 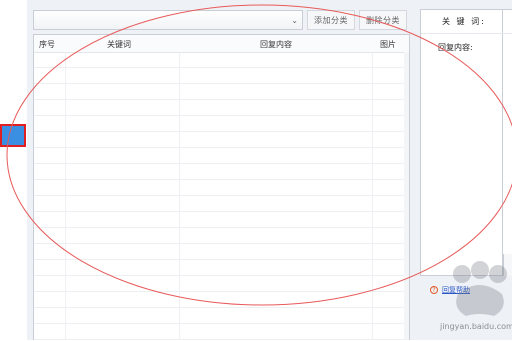 What do you see at coordinates (119, 44) in the screenshot?
I see `column-header-keyword: 关键词` at bounding box center [119, 44].